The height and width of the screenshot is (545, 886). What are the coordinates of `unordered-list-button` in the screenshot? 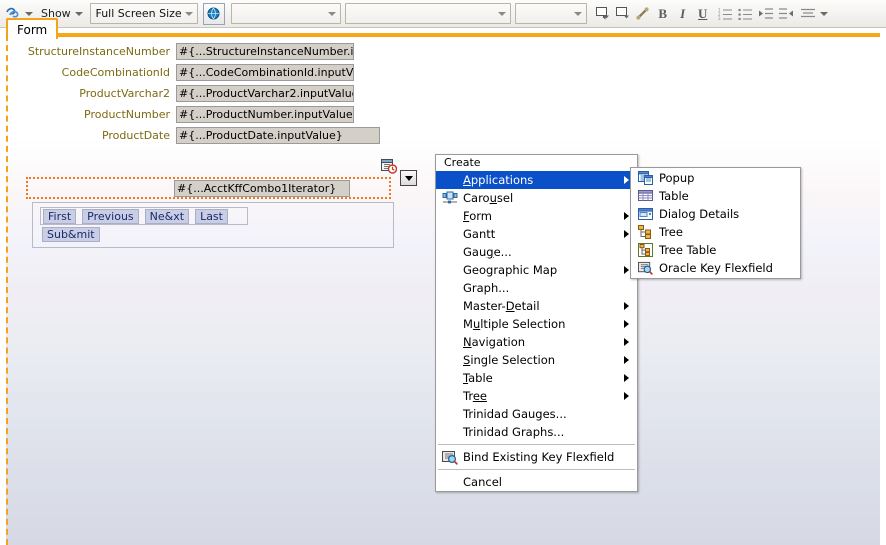 It's located at (746, 14).